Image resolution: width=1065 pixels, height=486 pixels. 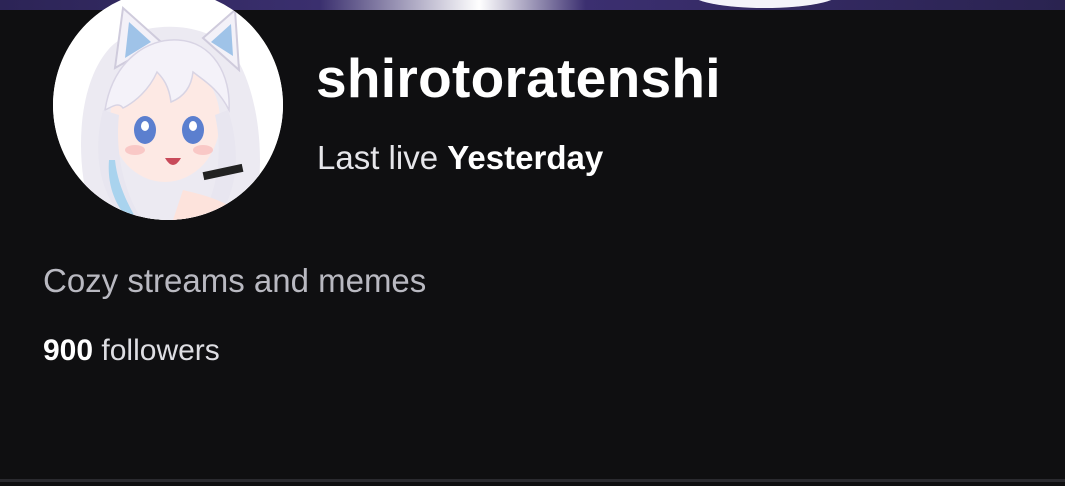 I want to click on channel-bio: Cozy streams and memes, so click(x=235, y=280).